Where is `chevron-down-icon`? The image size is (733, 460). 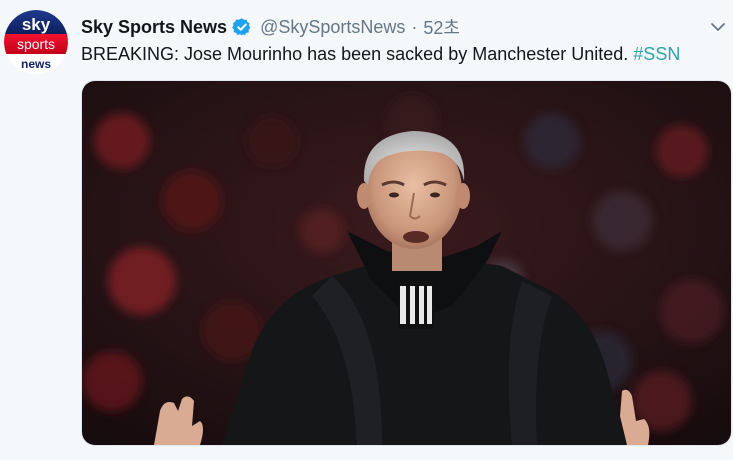 chevron-down-icon is located at coordinates (718, 27).